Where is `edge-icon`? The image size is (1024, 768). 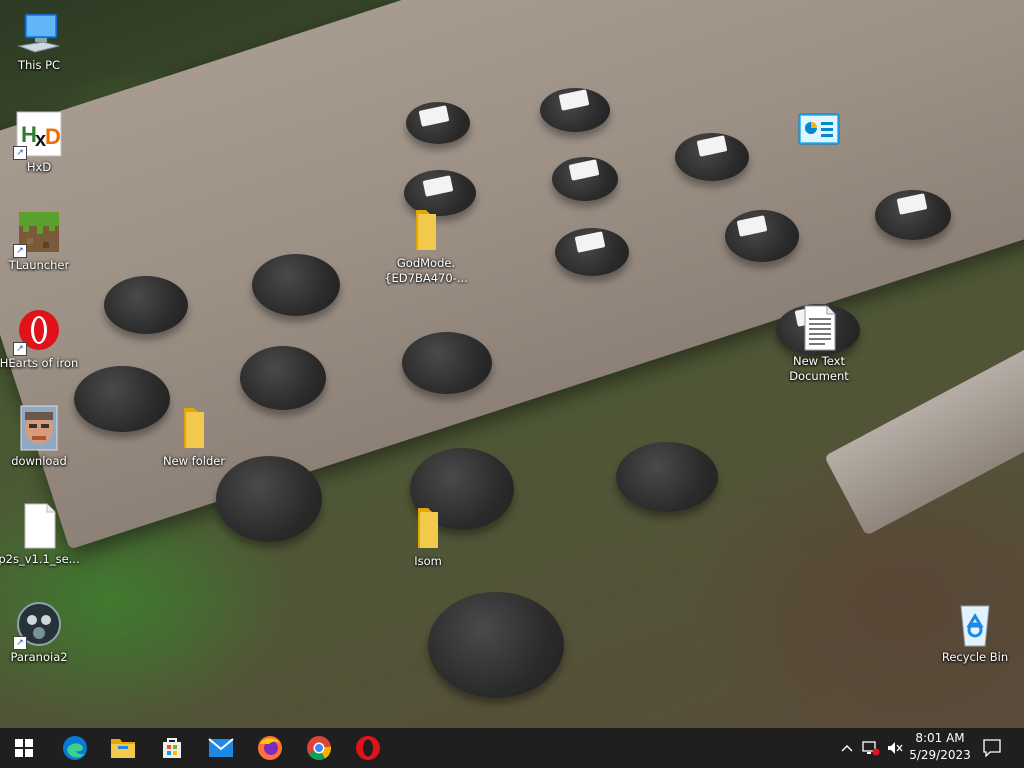
edge-icon is located at coordinates (75, 748).